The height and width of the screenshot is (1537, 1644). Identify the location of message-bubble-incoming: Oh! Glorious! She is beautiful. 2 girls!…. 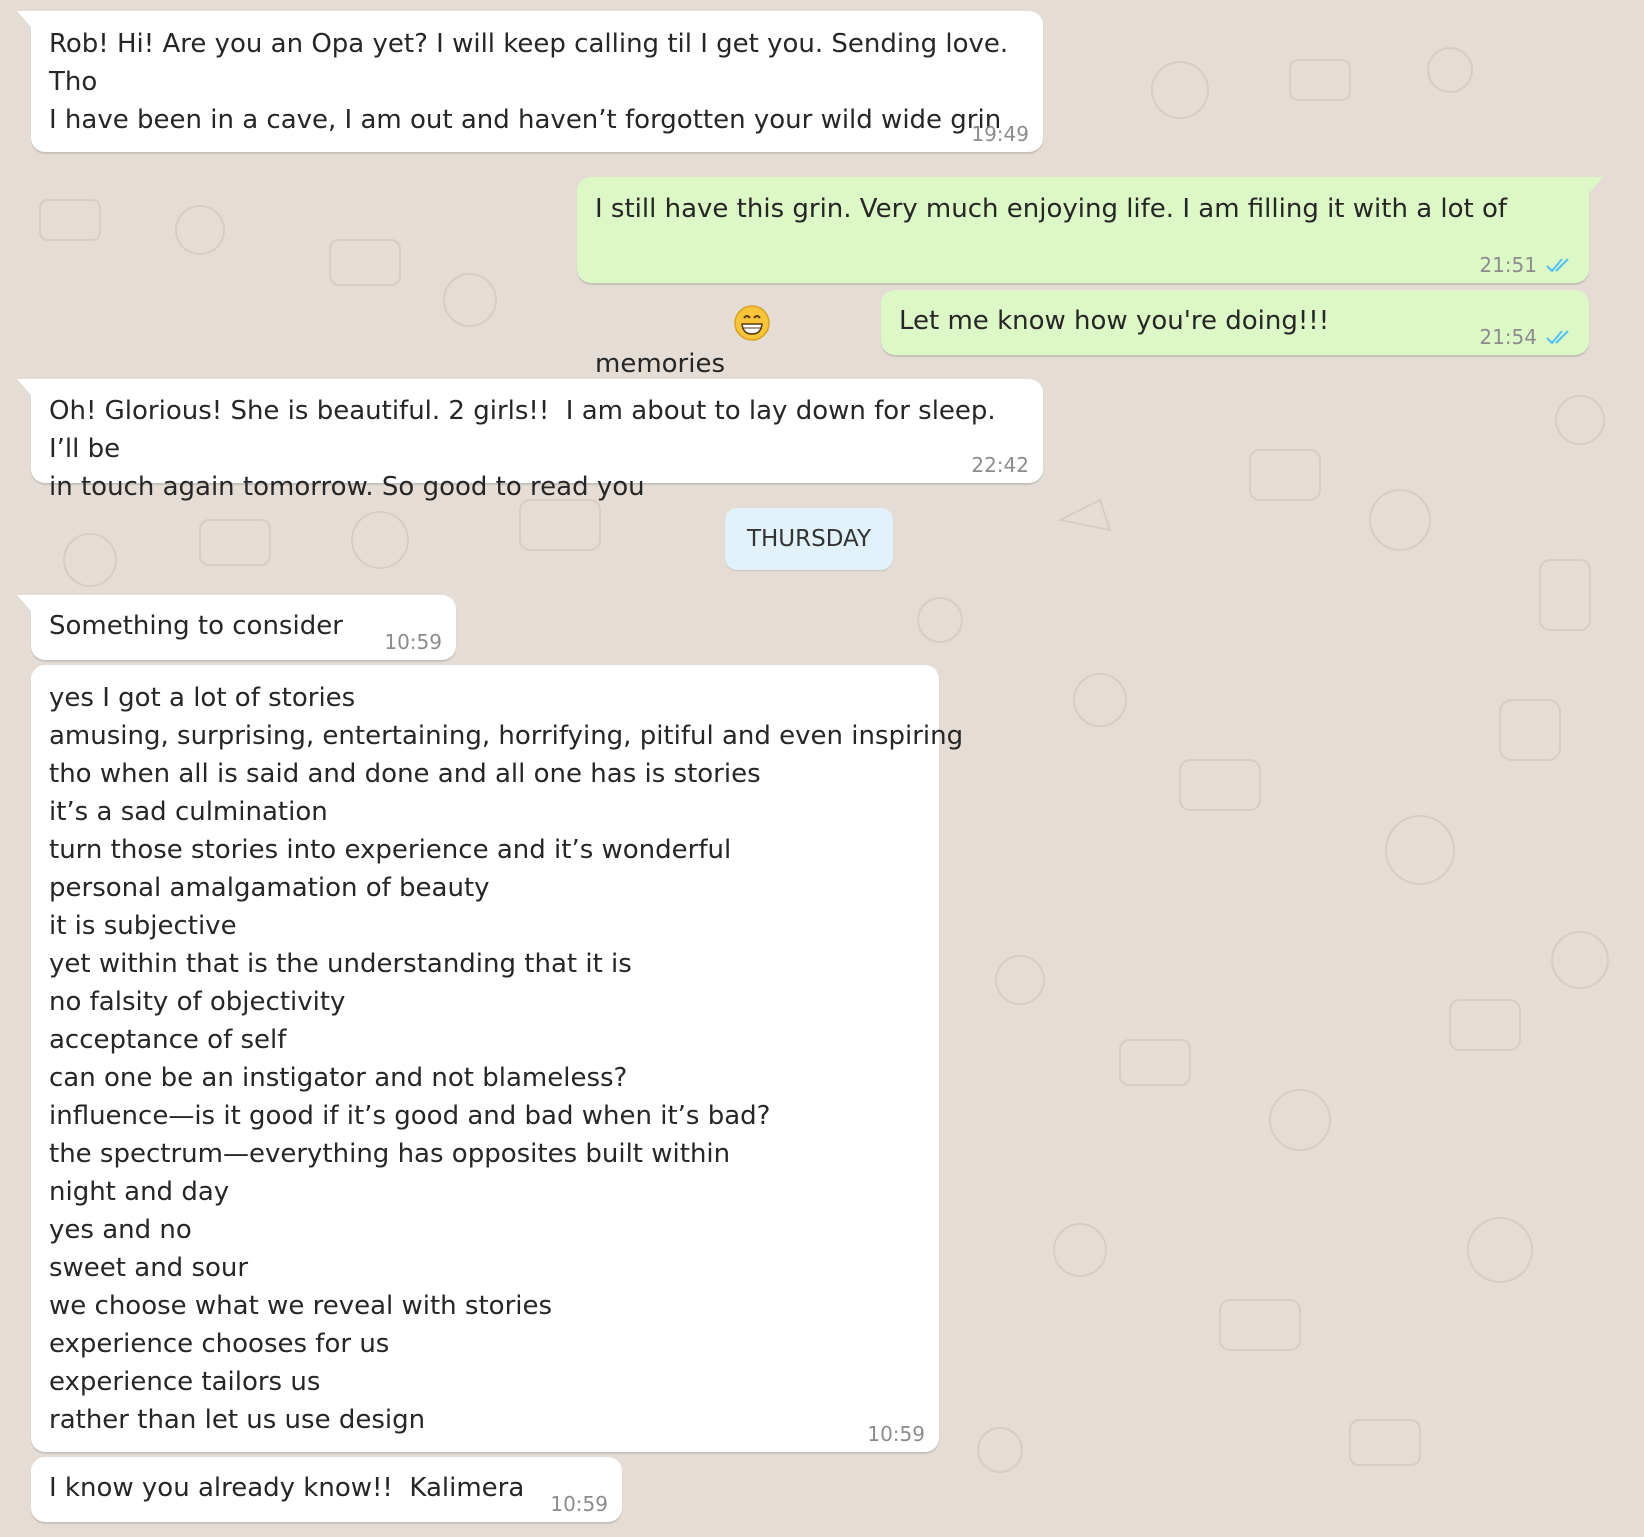
(530, 440).